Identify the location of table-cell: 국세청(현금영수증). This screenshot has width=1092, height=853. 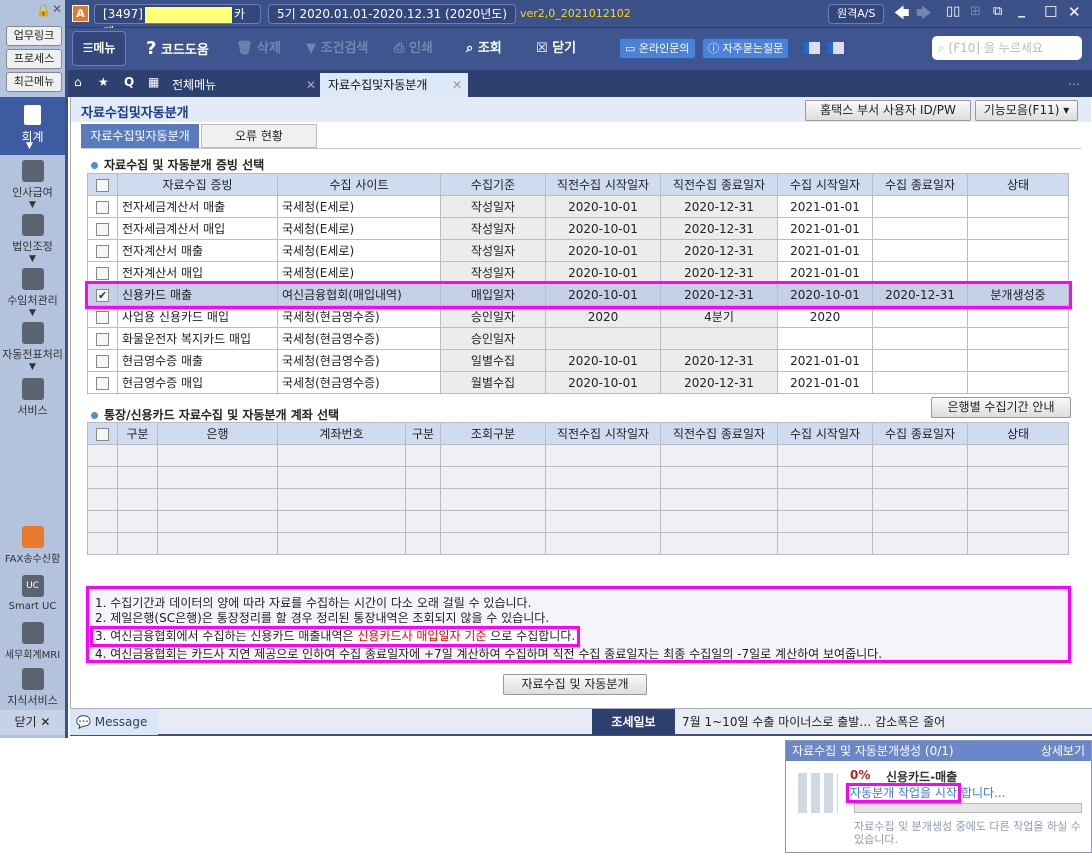
(359, 316).